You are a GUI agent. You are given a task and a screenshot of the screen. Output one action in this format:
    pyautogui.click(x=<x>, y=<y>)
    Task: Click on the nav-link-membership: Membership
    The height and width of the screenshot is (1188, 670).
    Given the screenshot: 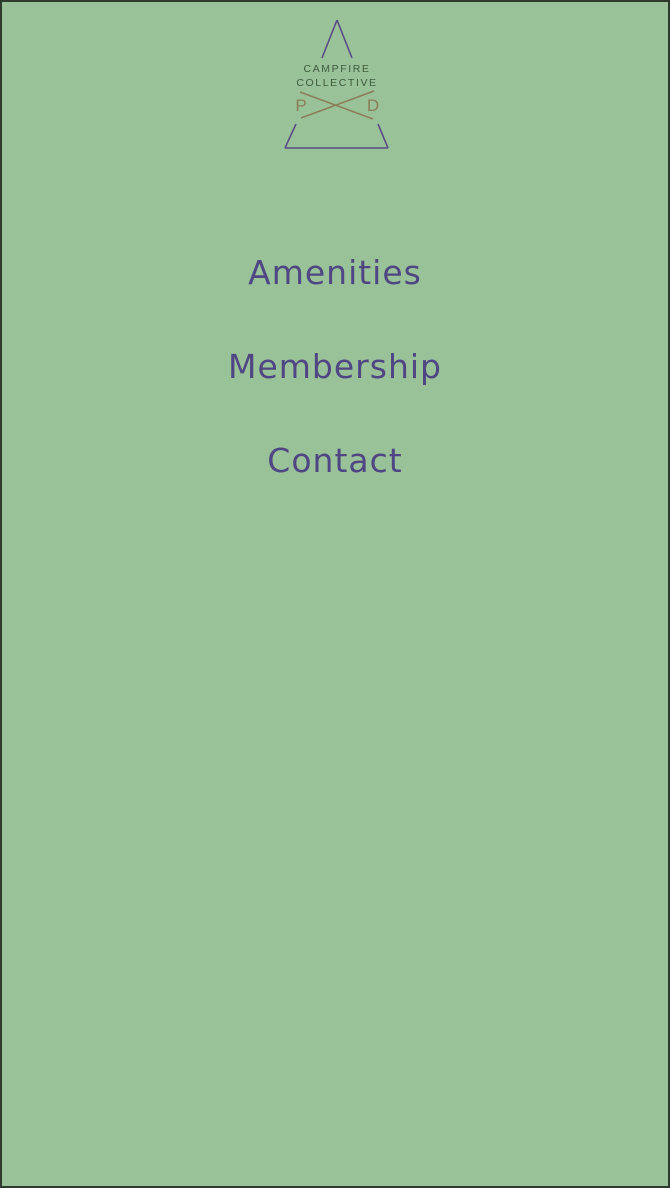 What is the action you would take?
    pyautogui.click(x=335, y=391)
    